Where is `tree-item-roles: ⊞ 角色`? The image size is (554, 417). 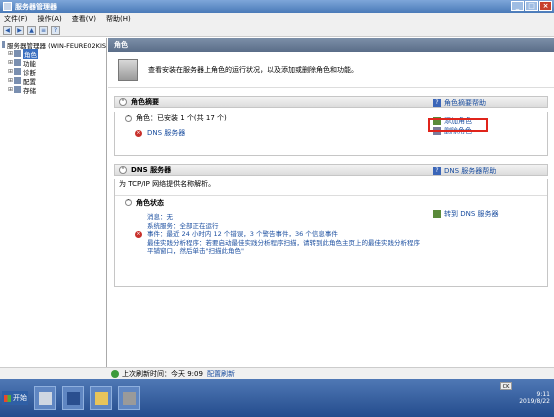
tree-item-roles: ⊞ 角色 is located at coordinates (54, 53).